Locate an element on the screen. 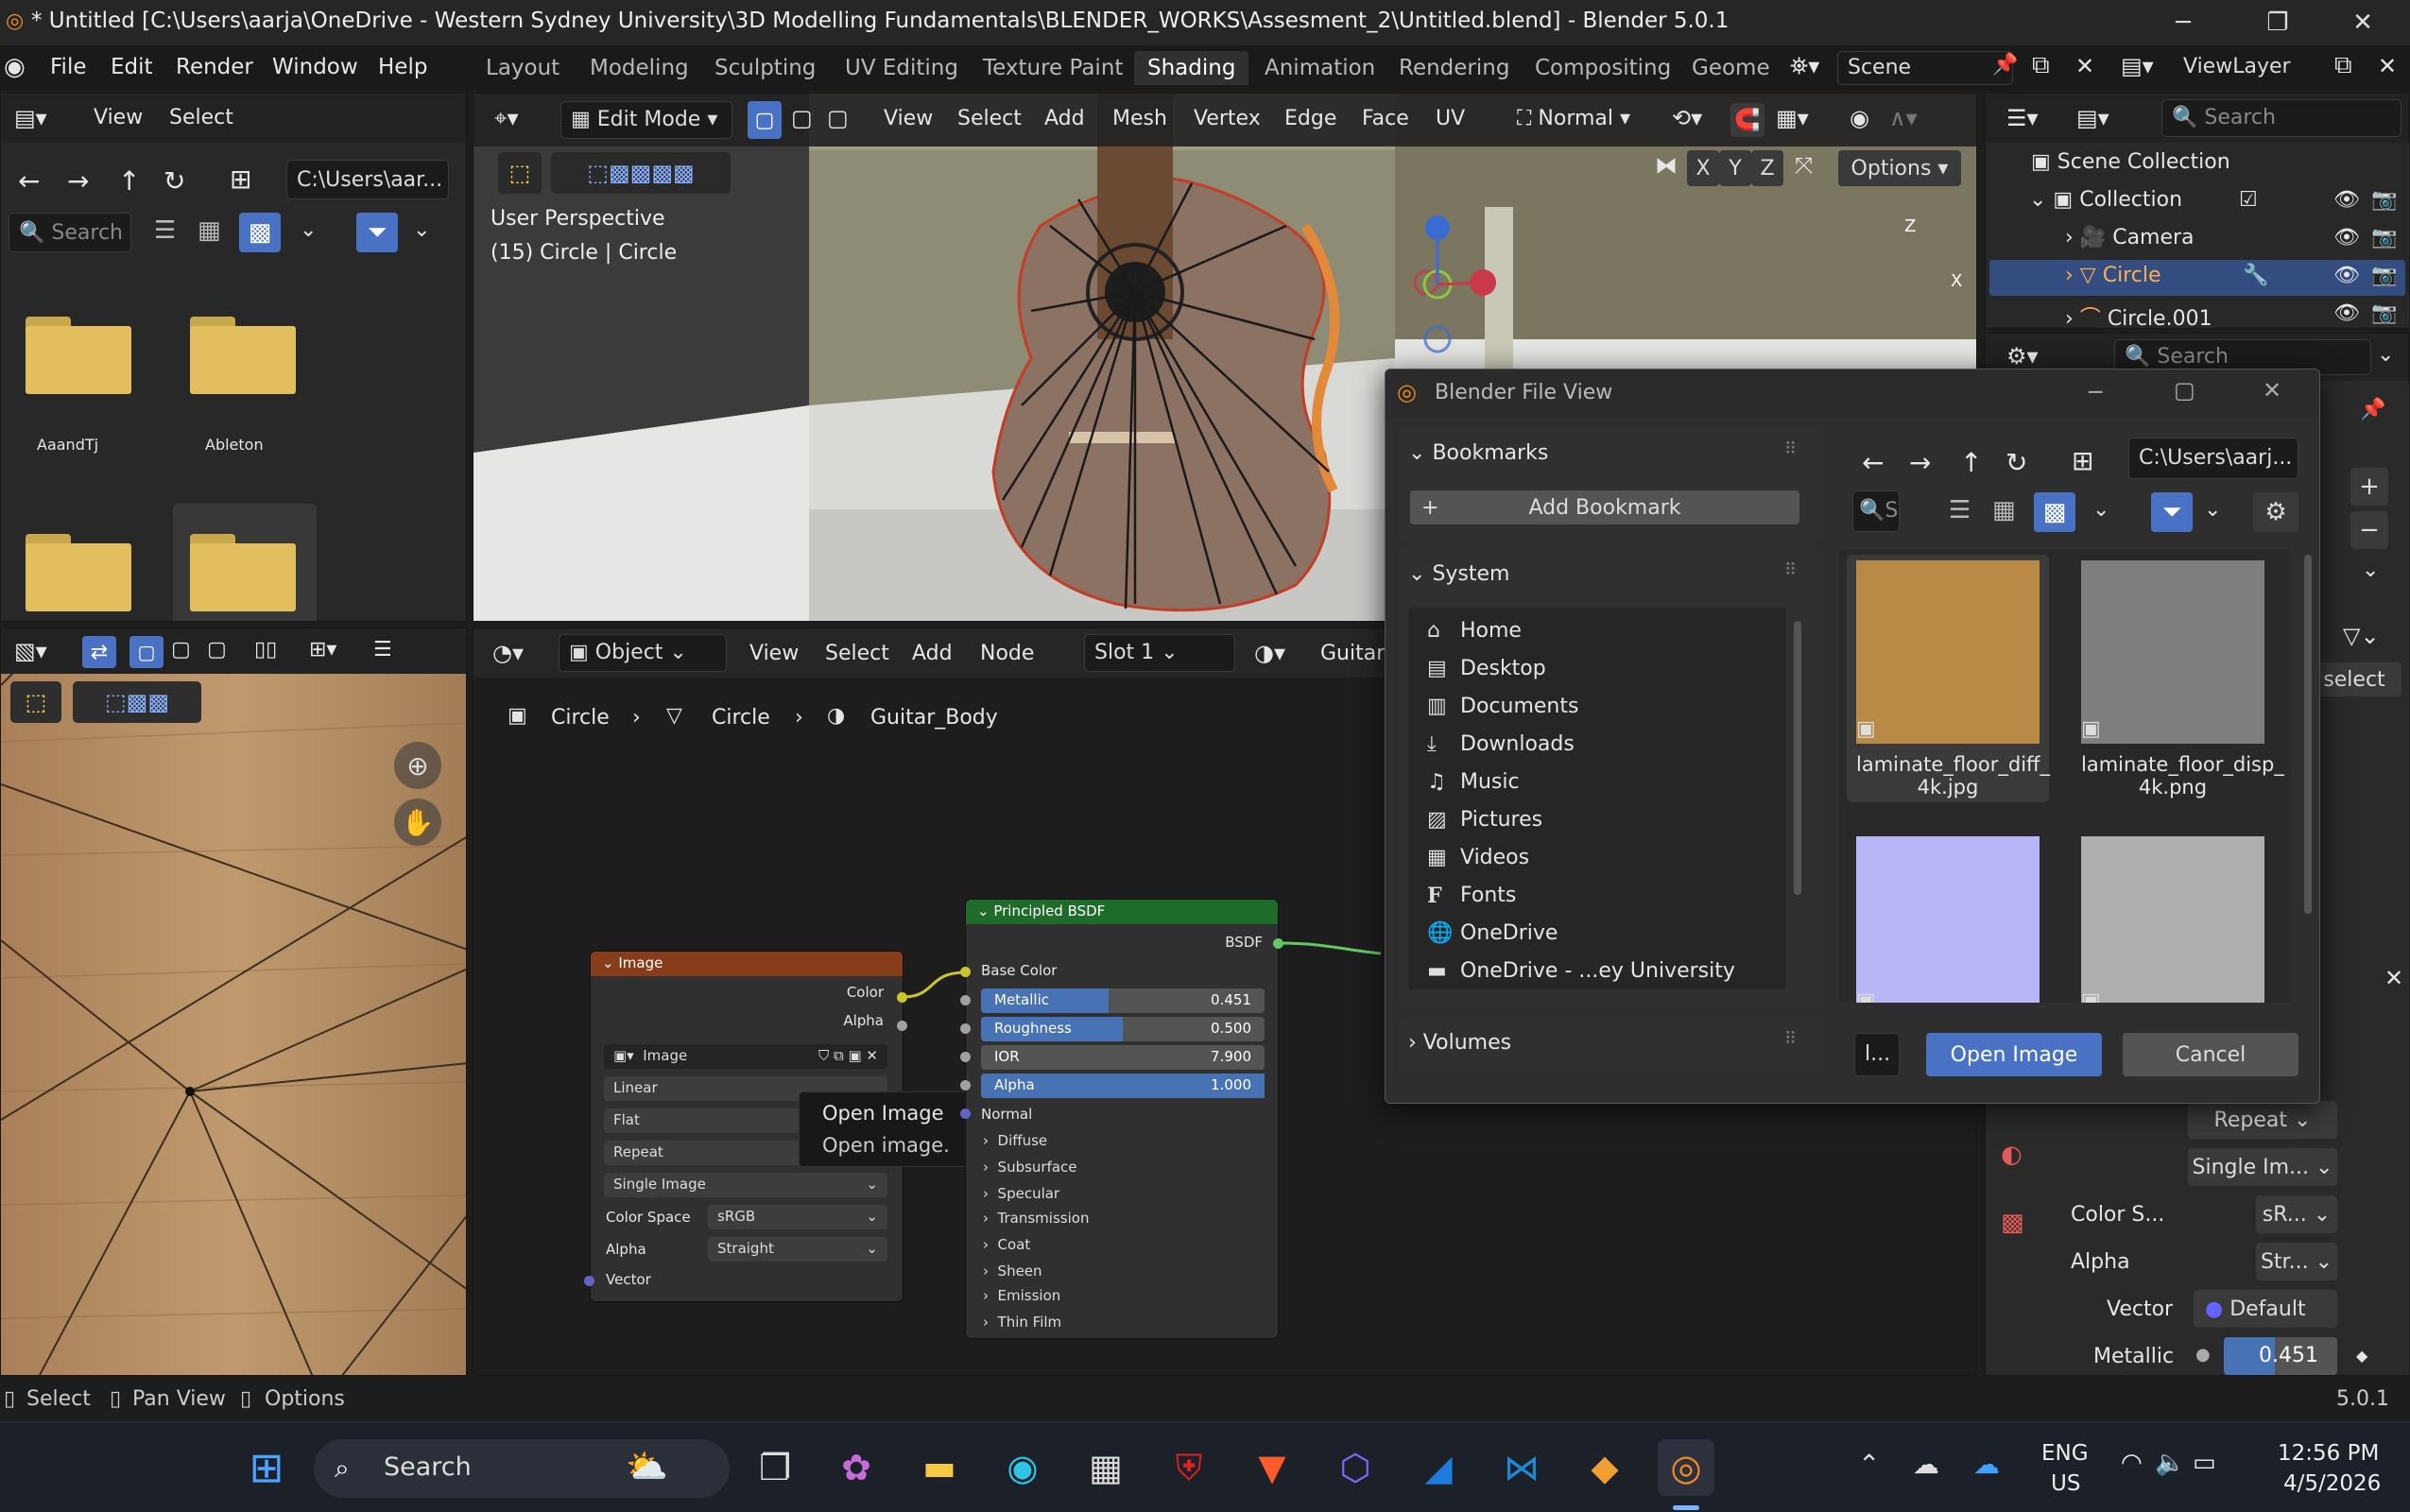  texture-tab-icon: ▩ is located at coordinates (2012, 1223).